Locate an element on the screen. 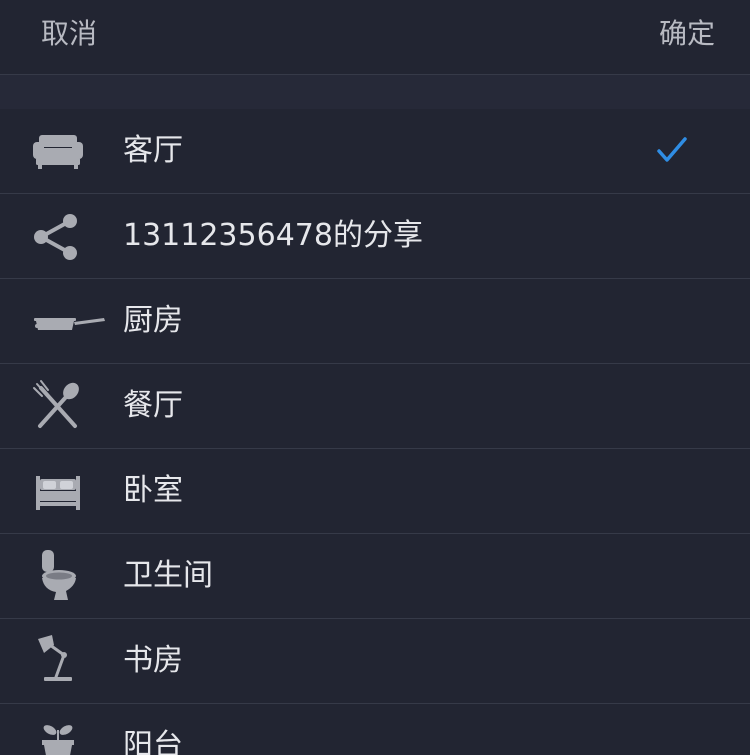 The height and width of the screenshot is (755, 750). room-item-study: 书房 is located at coordinates (375, 661).